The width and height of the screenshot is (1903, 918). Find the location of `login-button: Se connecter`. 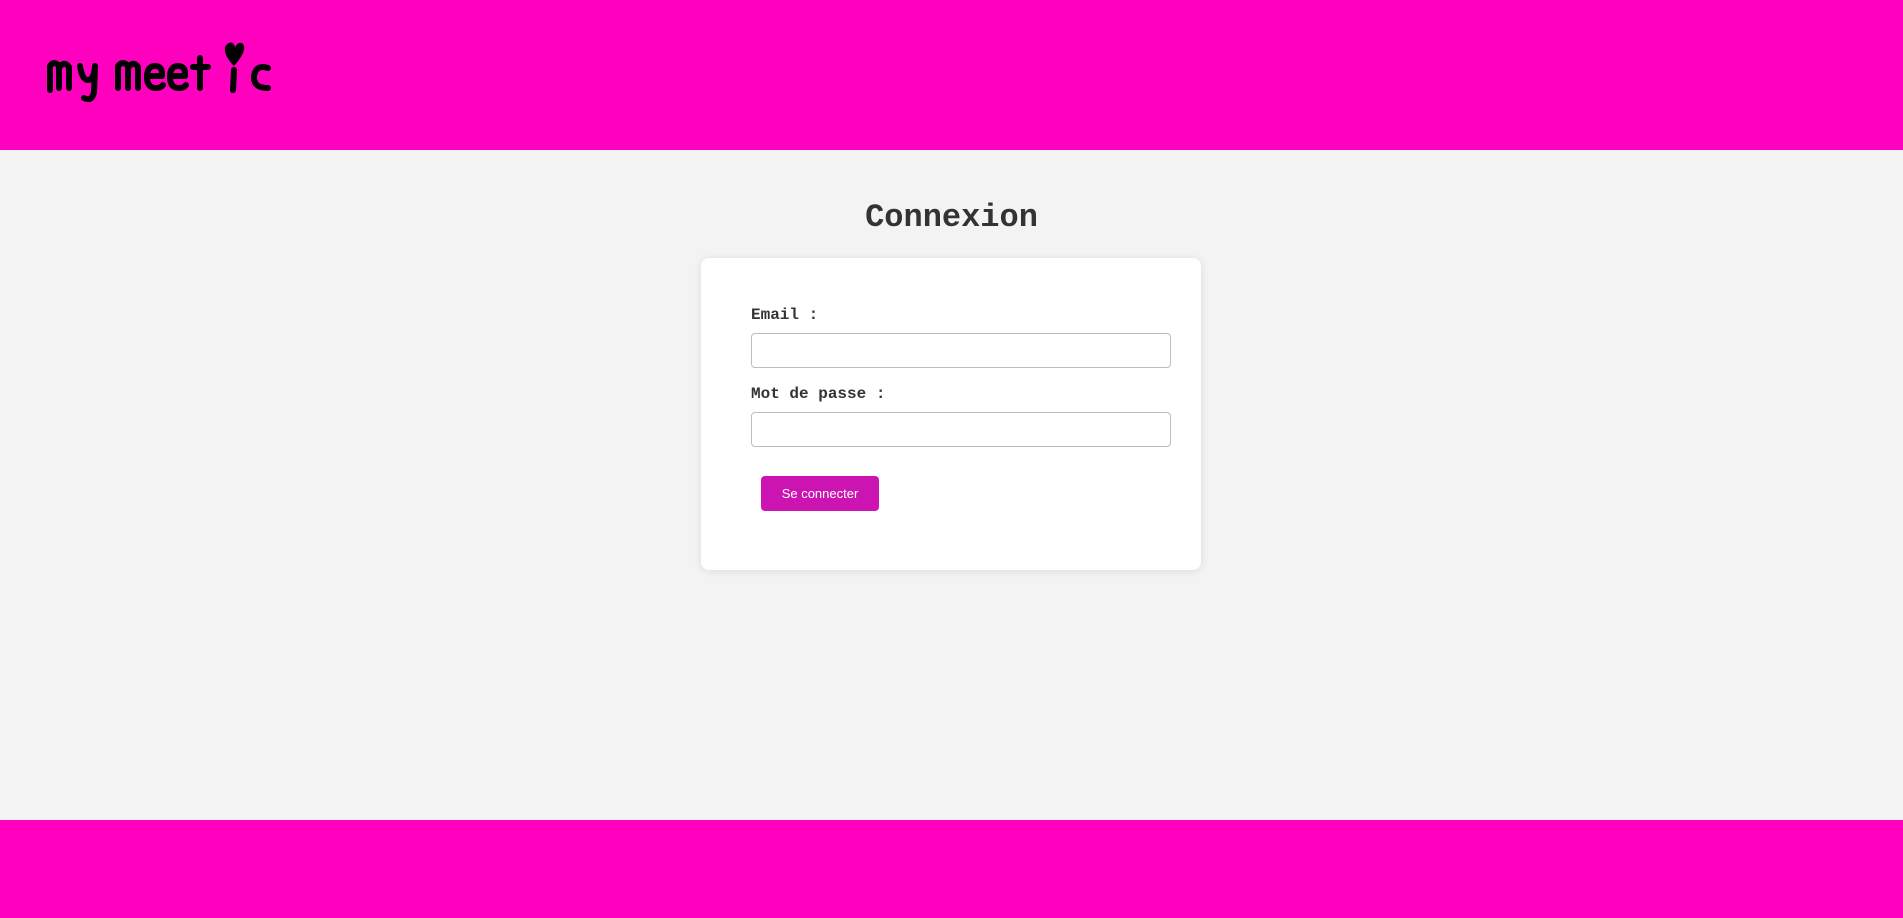

login-button: Se connecter is located at coordinates (820, 493).